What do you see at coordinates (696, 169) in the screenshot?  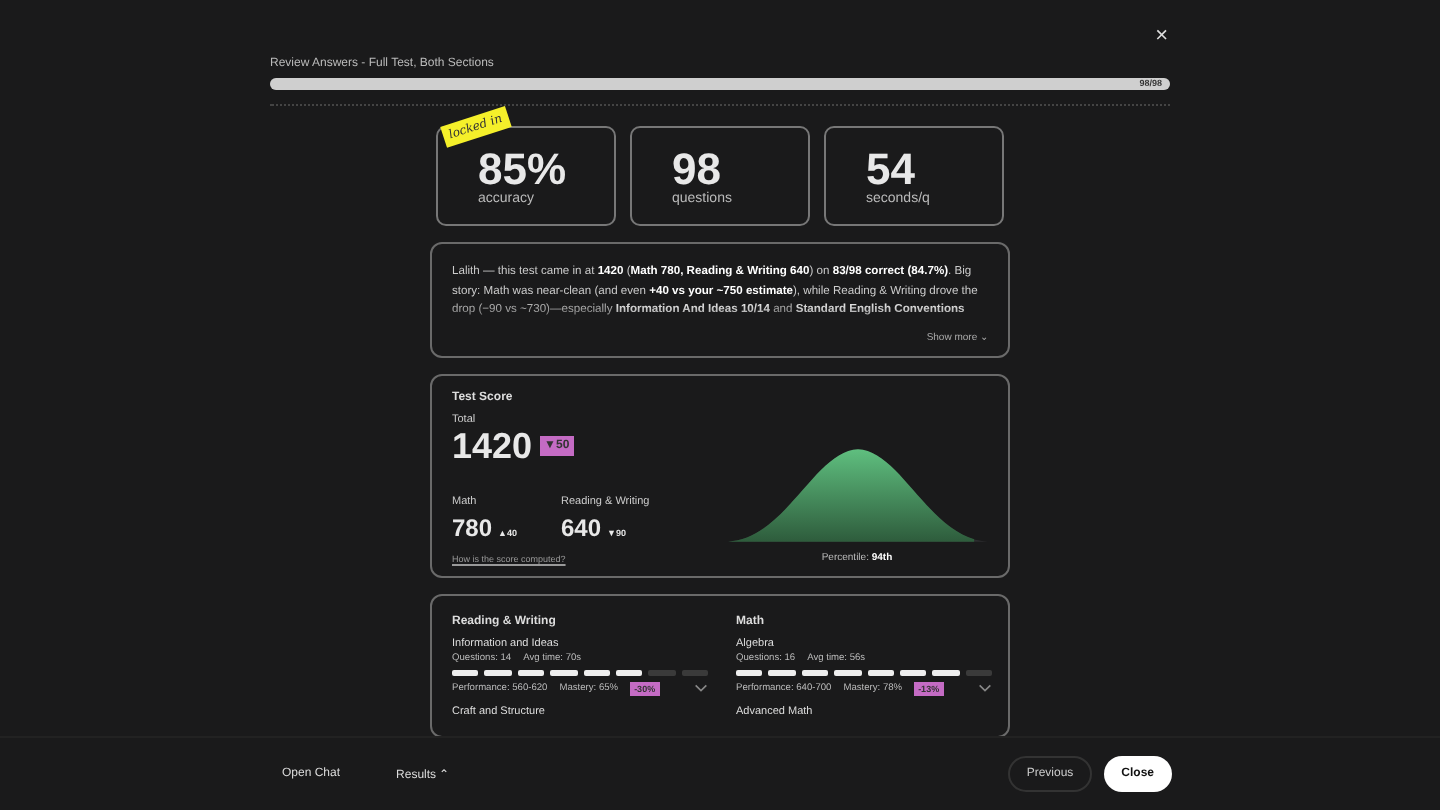 I see `stat-value: 98` at bounding box center [696, 169].